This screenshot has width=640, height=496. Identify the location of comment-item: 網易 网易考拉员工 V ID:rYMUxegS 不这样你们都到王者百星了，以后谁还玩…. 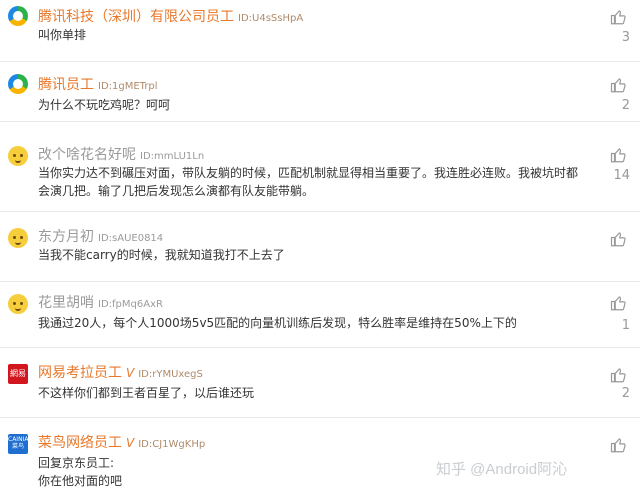
(320, 383).